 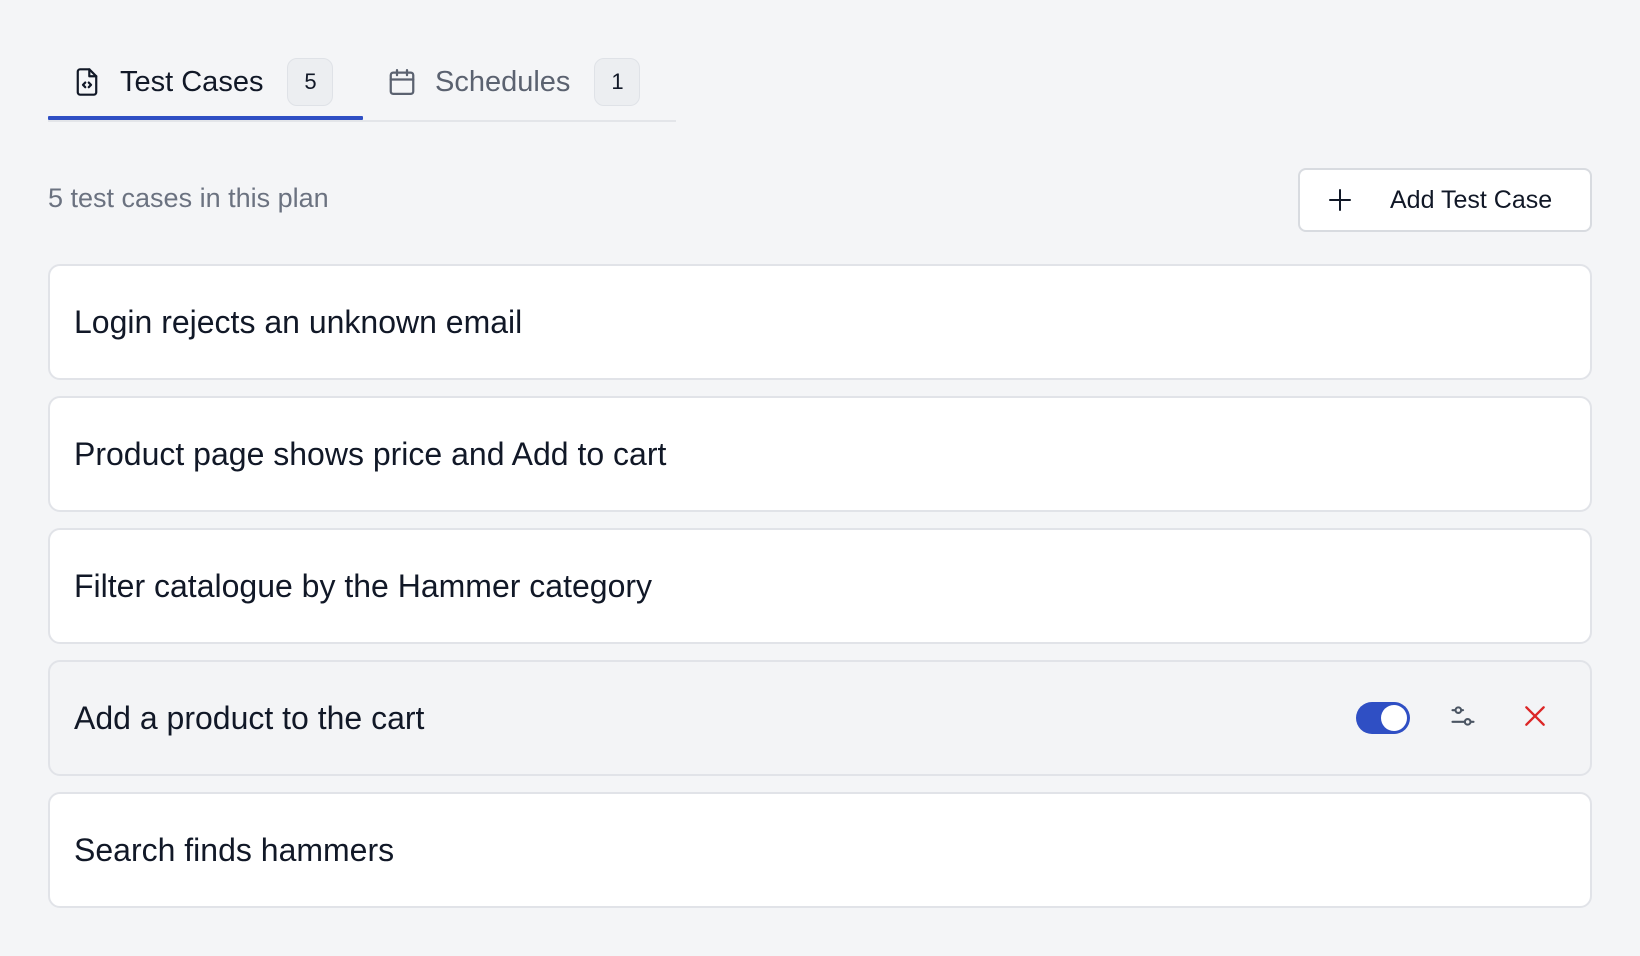 I want to click on plus-icon, so click(x=1340, y=200).